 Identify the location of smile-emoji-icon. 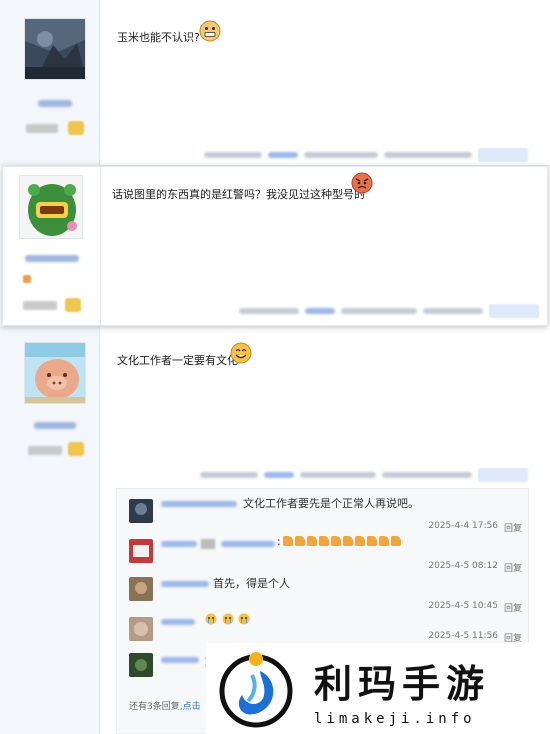
(241, 353).